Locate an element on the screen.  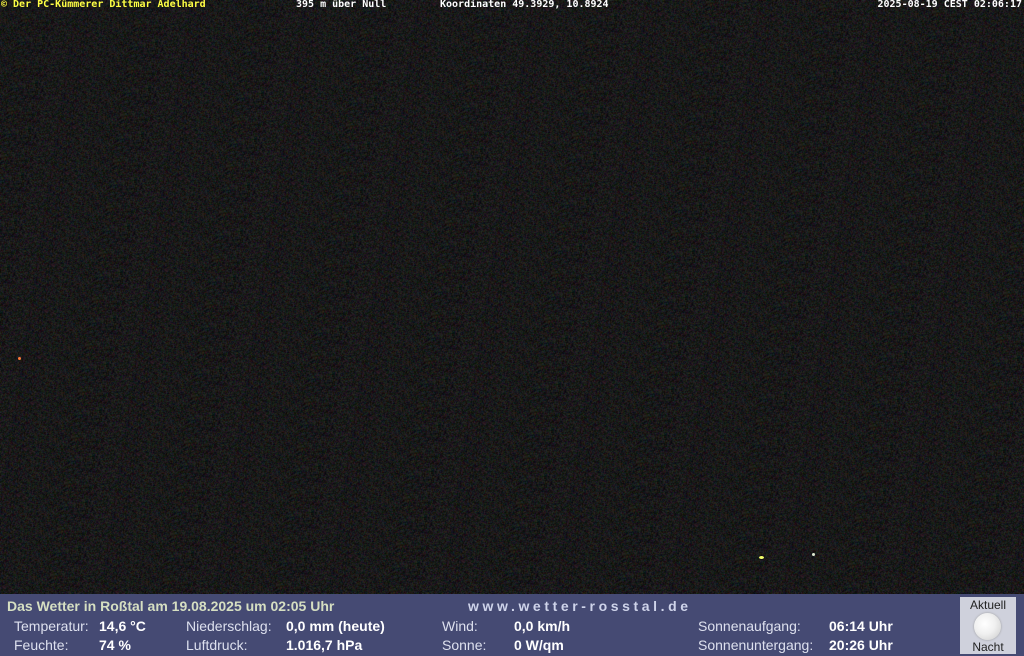
sunset-value: 20:26 Uhr is located at coordinates (861, 645).